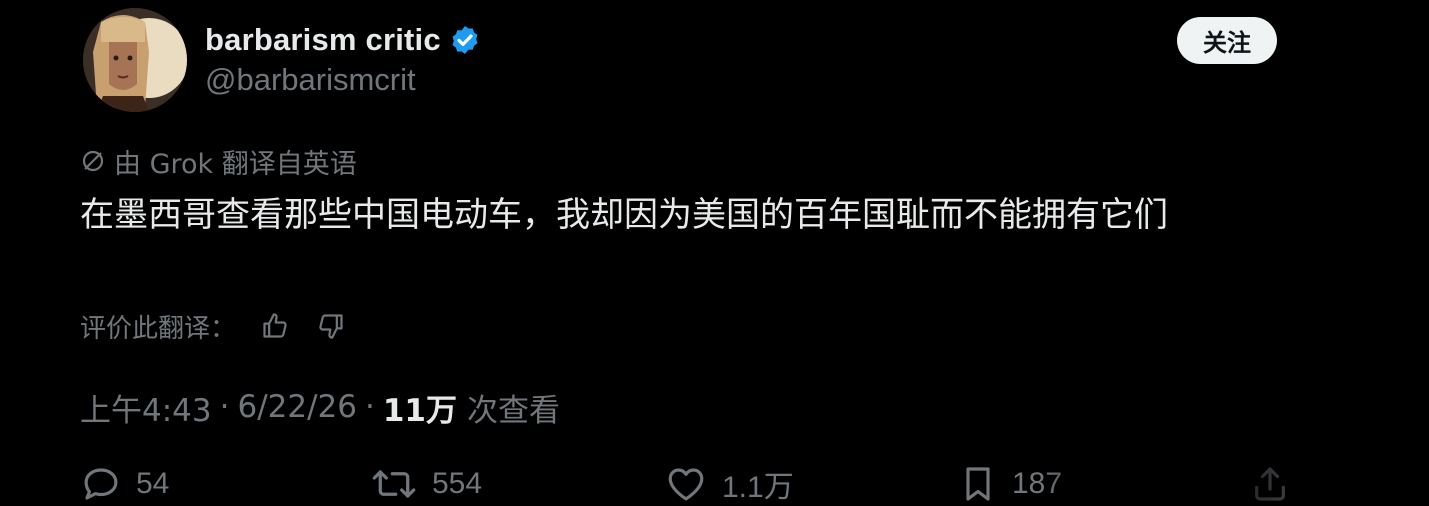  Describe the element at coordinates (310, 80) in the screenshot. I see `author-handle: @barbarismcrit` at that location.